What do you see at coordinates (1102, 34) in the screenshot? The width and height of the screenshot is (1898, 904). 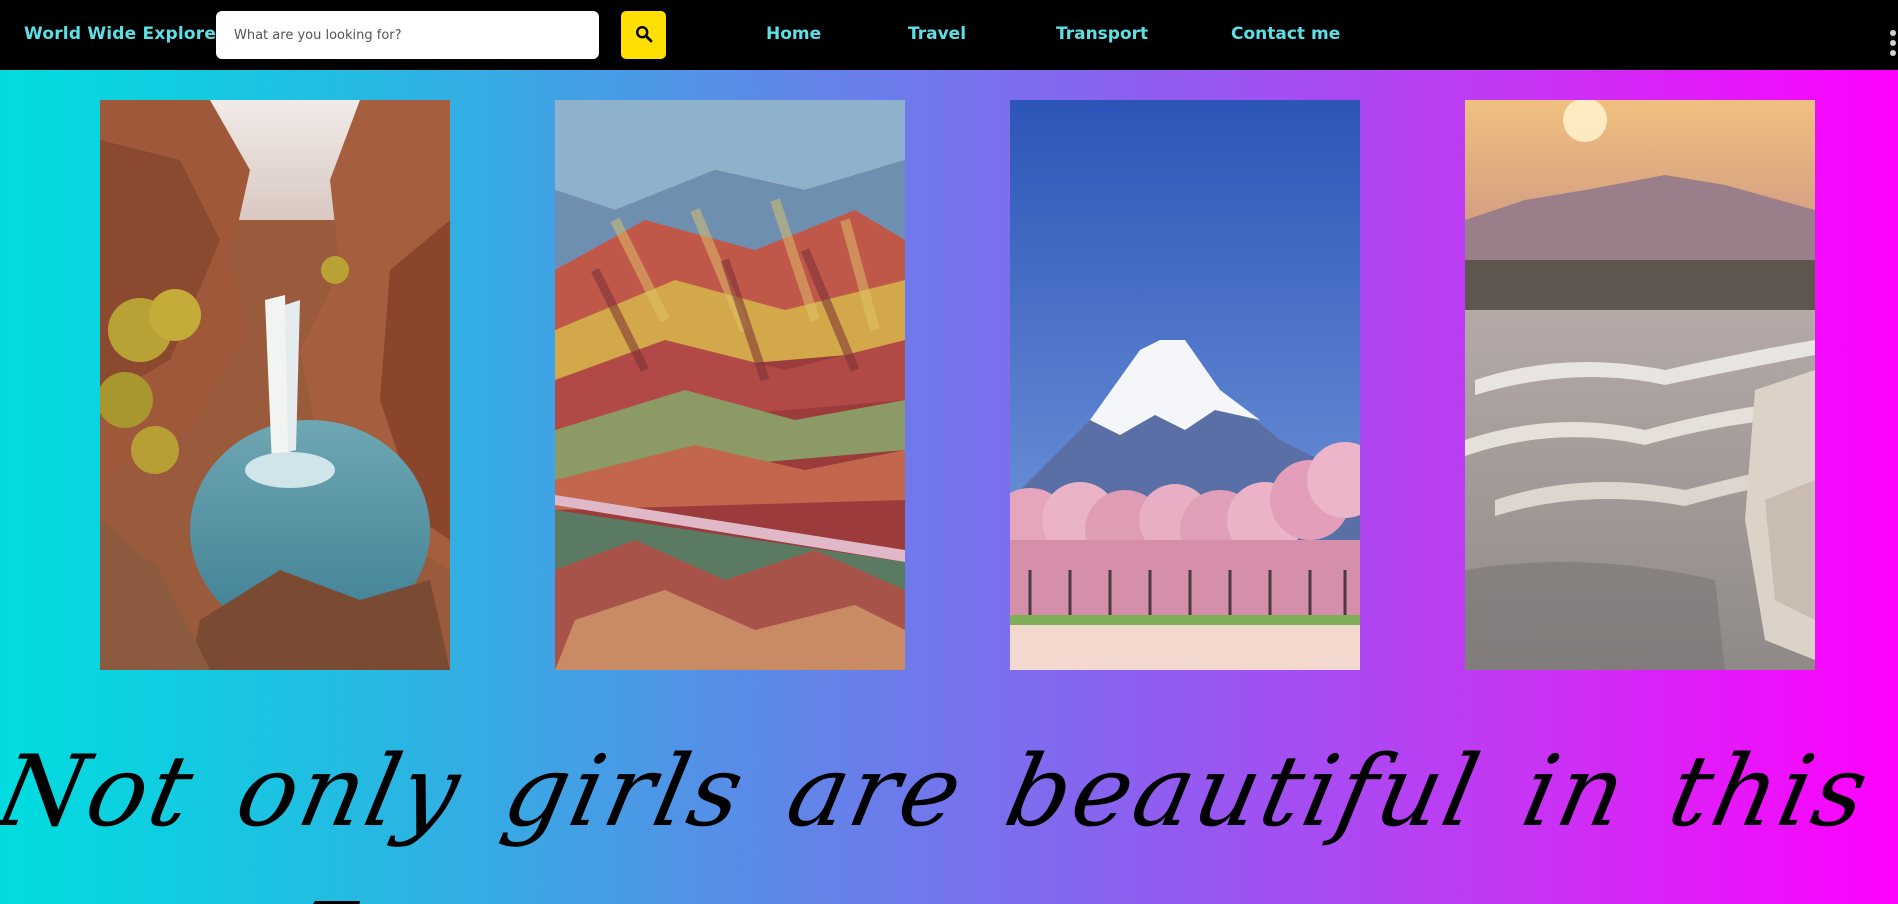 I see `nav-transport: Transport` at bounding box center [1102, 34].